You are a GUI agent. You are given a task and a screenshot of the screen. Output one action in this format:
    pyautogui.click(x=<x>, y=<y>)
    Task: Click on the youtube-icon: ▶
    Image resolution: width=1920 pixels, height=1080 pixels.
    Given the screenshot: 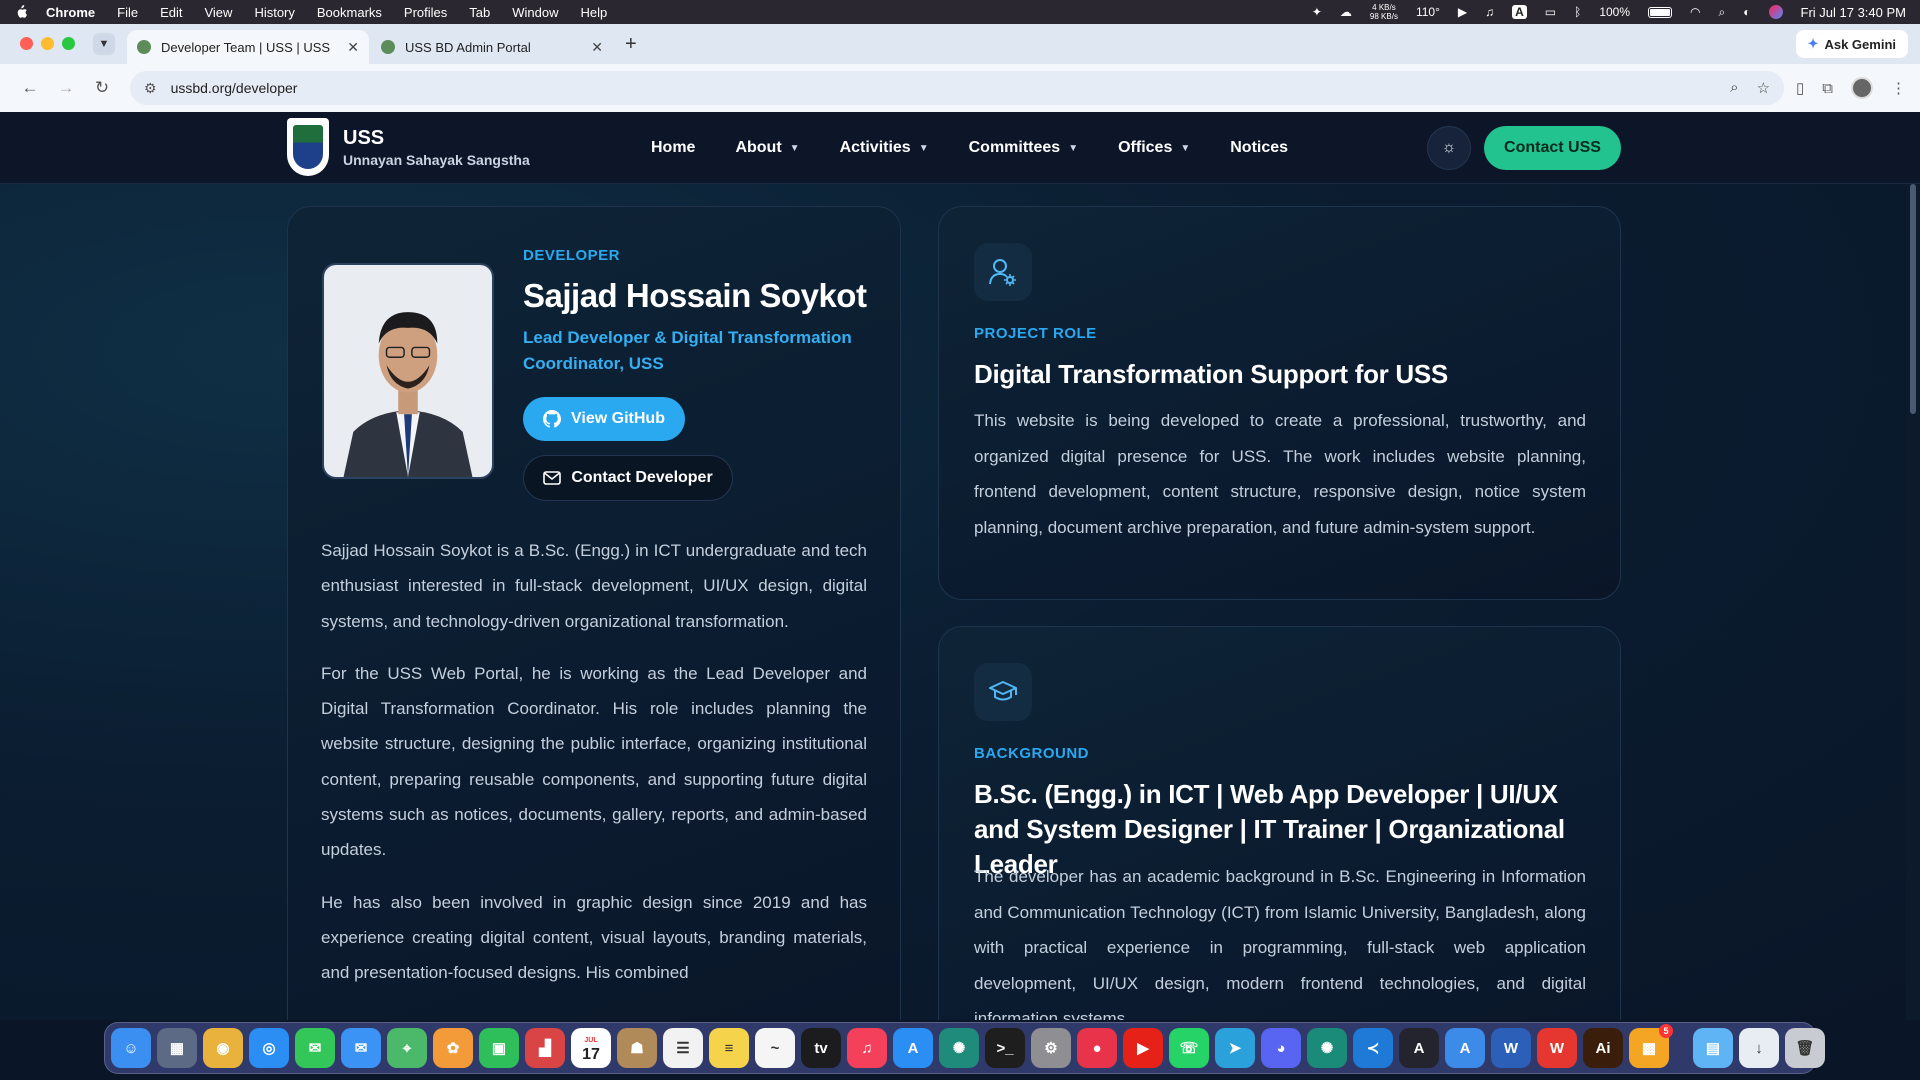 What is the action you would take?
    pyautogui.click(x=1143, y=1048)
    